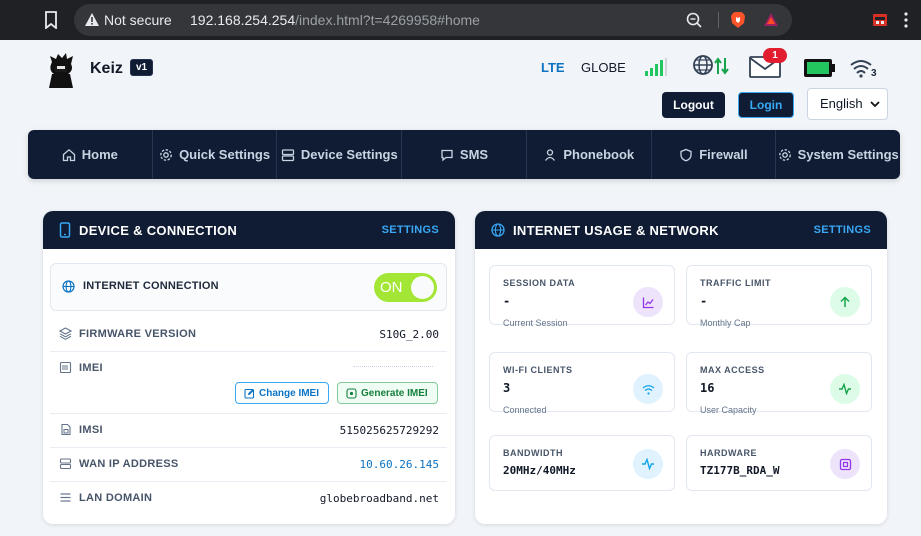 The width and height of the screenshot is (921, 536). I want to click on nav-label: System Settings, so click(848, 154).